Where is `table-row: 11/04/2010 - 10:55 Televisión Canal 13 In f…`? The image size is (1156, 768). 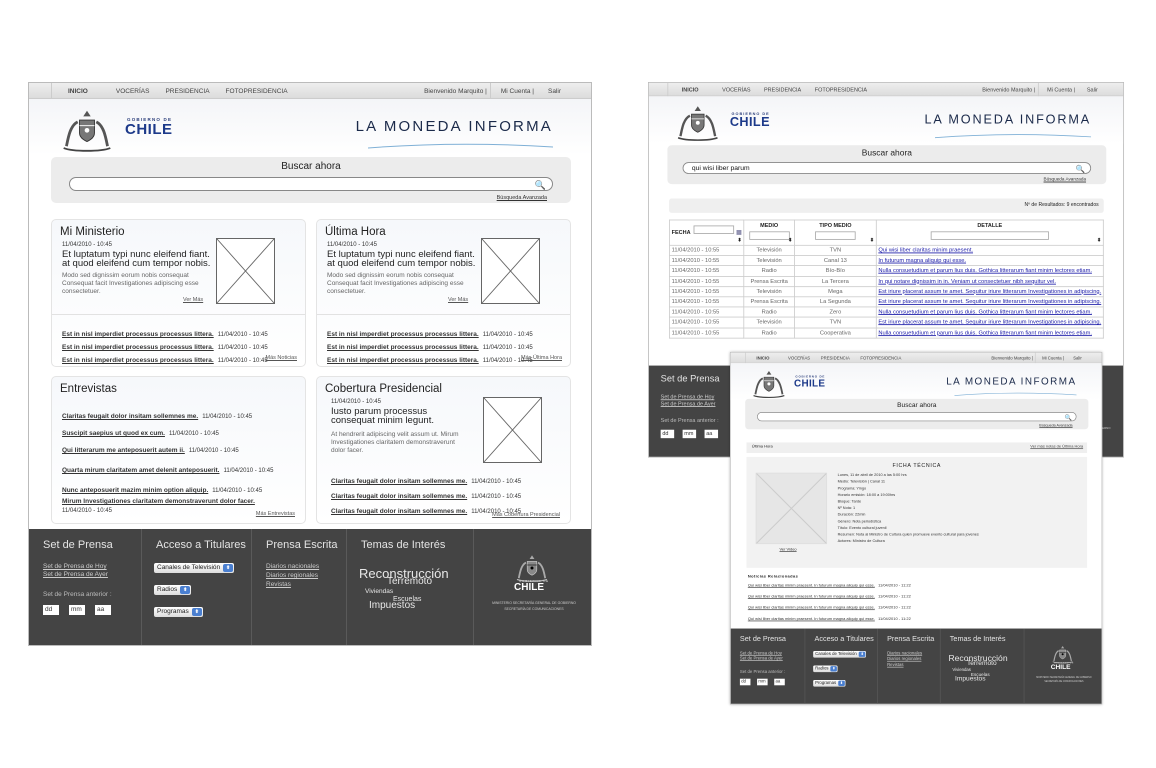
table-row: 11/04/2010 - 10:55 Televisión Canal 13 In f… is located at coordinates (886, 261).